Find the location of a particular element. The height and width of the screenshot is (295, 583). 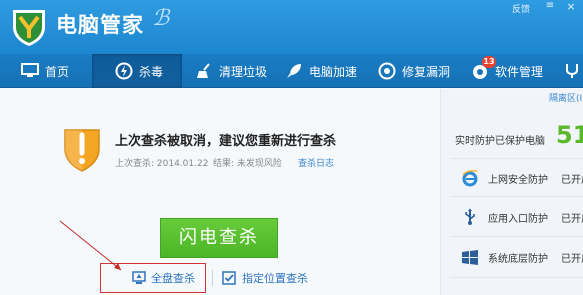

broom-icon is located at coordinates (204, 71).